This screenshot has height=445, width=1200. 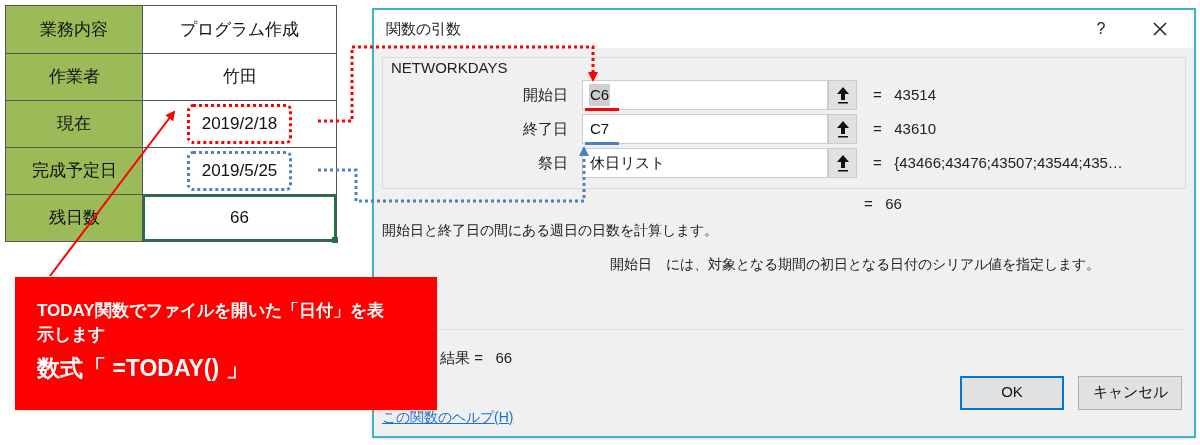 What do you see at coordinates (239, 29) in the screenshot?
I see `table-cell-text: プログラム作成` at bounding box center [239, 29].